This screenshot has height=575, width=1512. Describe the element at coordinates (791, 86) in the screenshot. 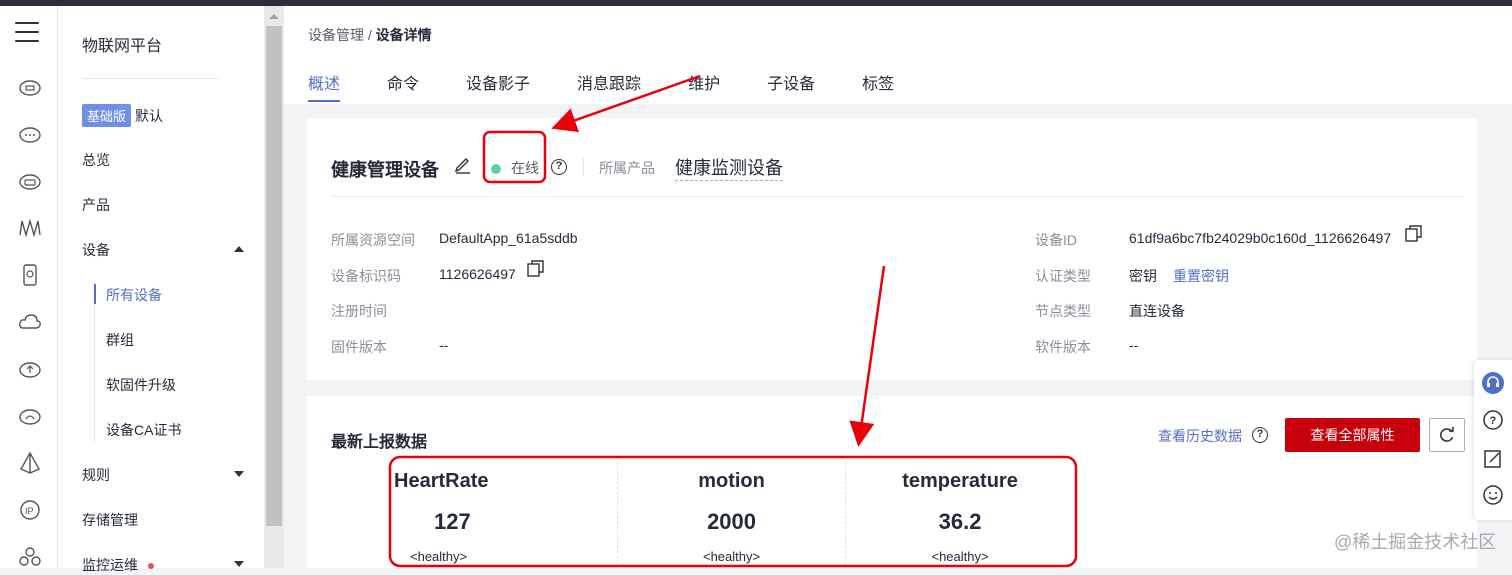

I see `tab-sub-devices: 子设备` at that location.